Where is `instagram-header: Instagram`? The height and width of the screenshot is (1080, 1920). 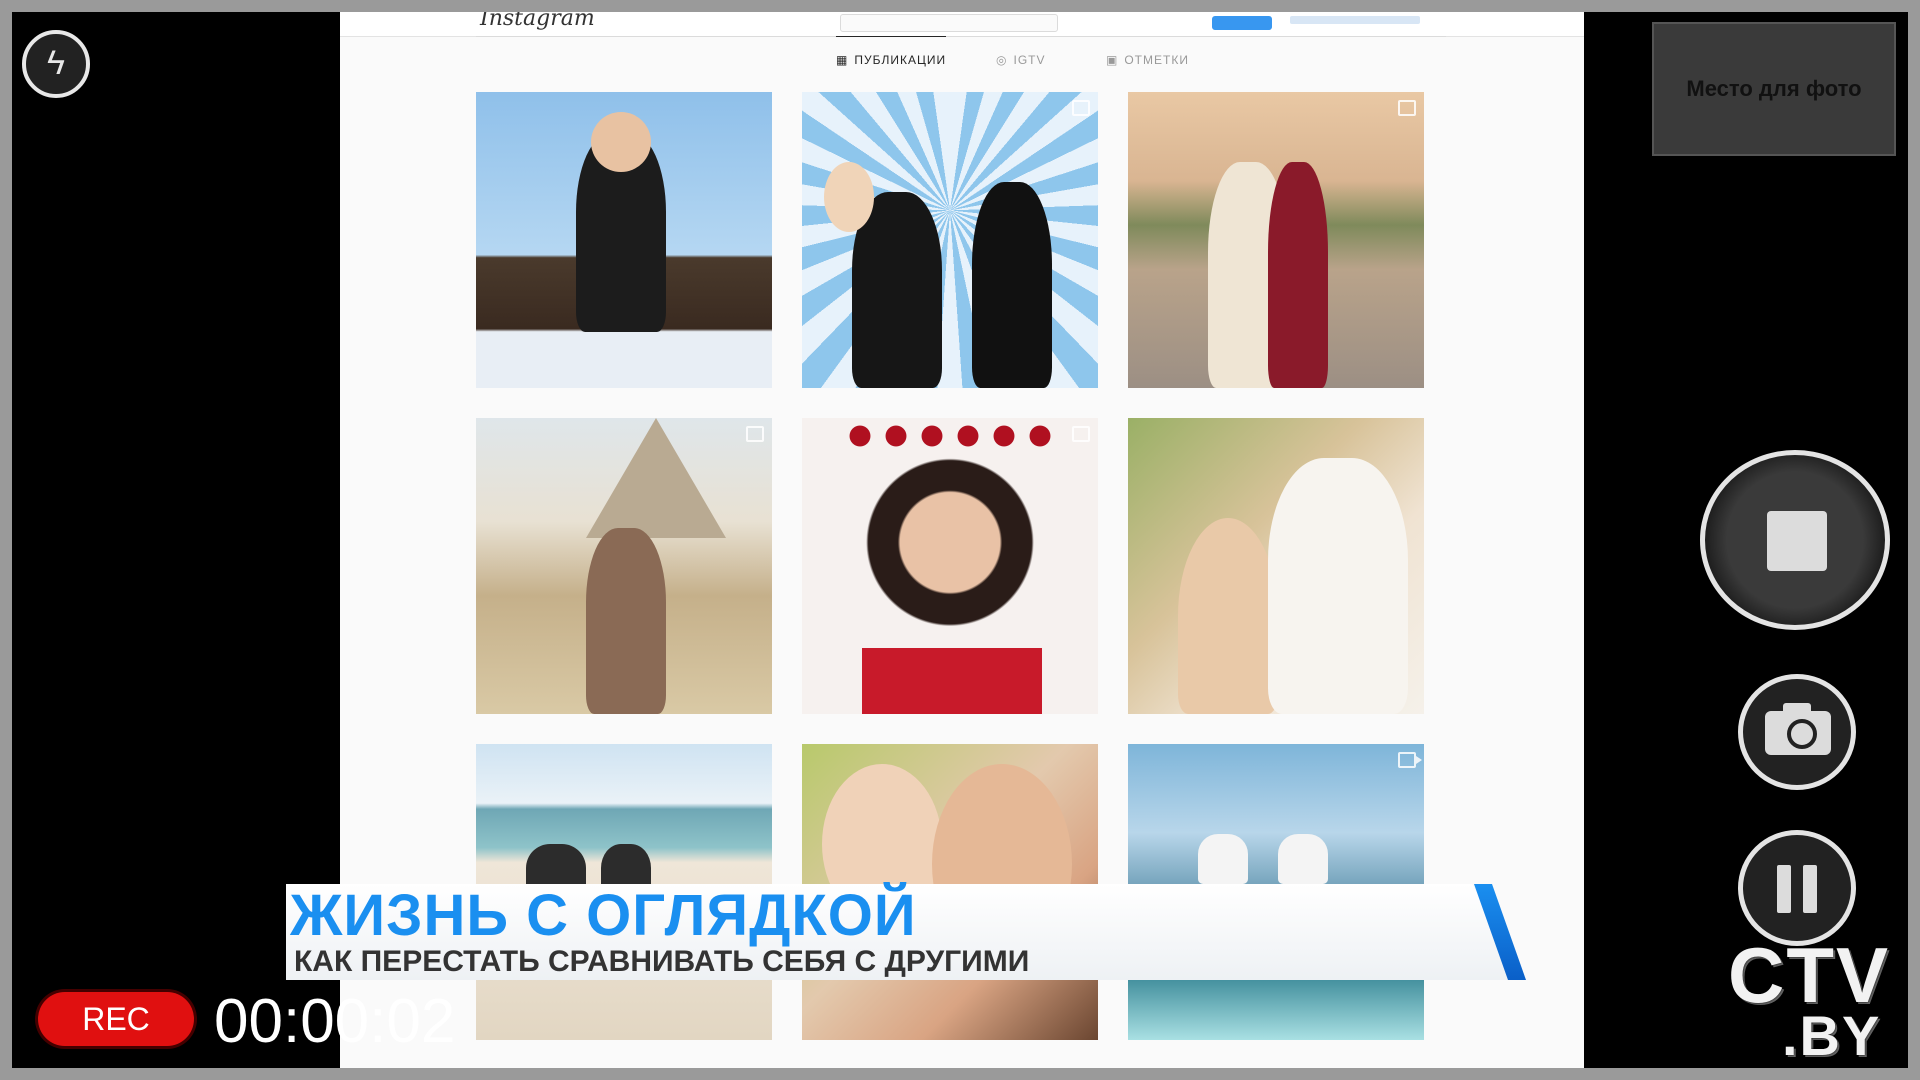
instagram-header: Instagram is located at coordinates (962, 24).